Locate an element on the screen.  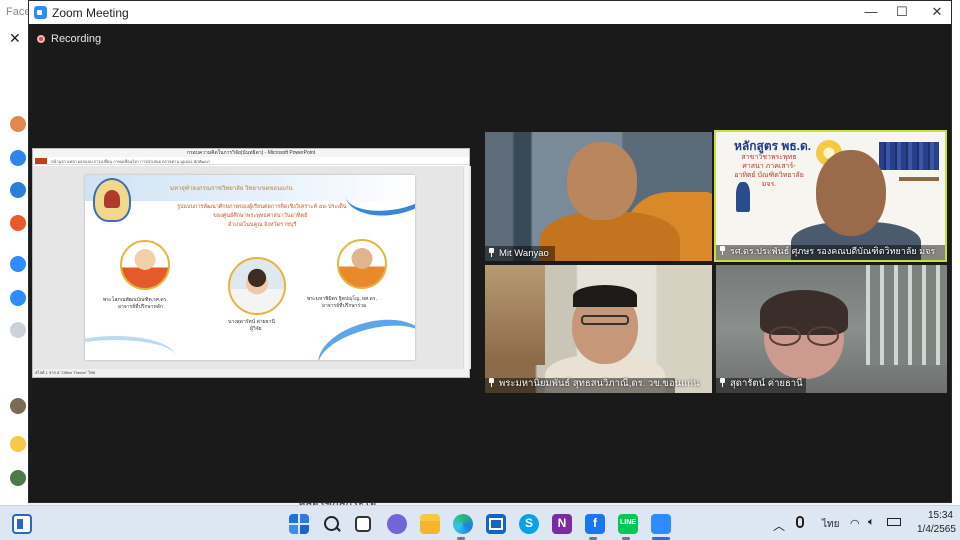
clock-date: 1/4/2565 is located at coordinates (936, 529).